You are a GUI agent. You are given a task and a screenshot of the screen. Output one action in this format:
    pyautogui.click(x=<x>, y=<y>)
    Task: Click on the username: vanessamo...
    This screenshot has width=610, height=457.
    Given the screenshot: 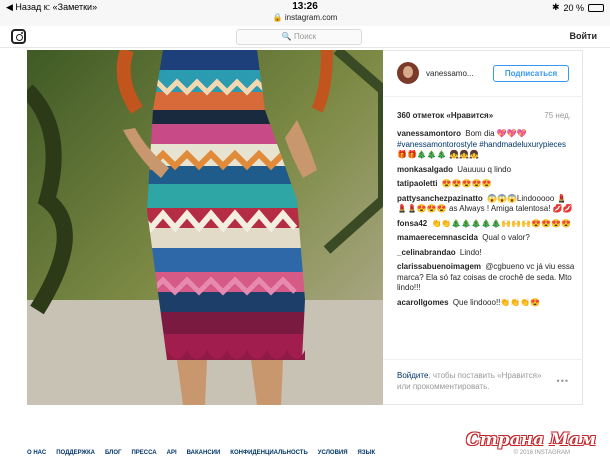 What is the action you would take?
    pyautogui.click(x=450, y=73)
    